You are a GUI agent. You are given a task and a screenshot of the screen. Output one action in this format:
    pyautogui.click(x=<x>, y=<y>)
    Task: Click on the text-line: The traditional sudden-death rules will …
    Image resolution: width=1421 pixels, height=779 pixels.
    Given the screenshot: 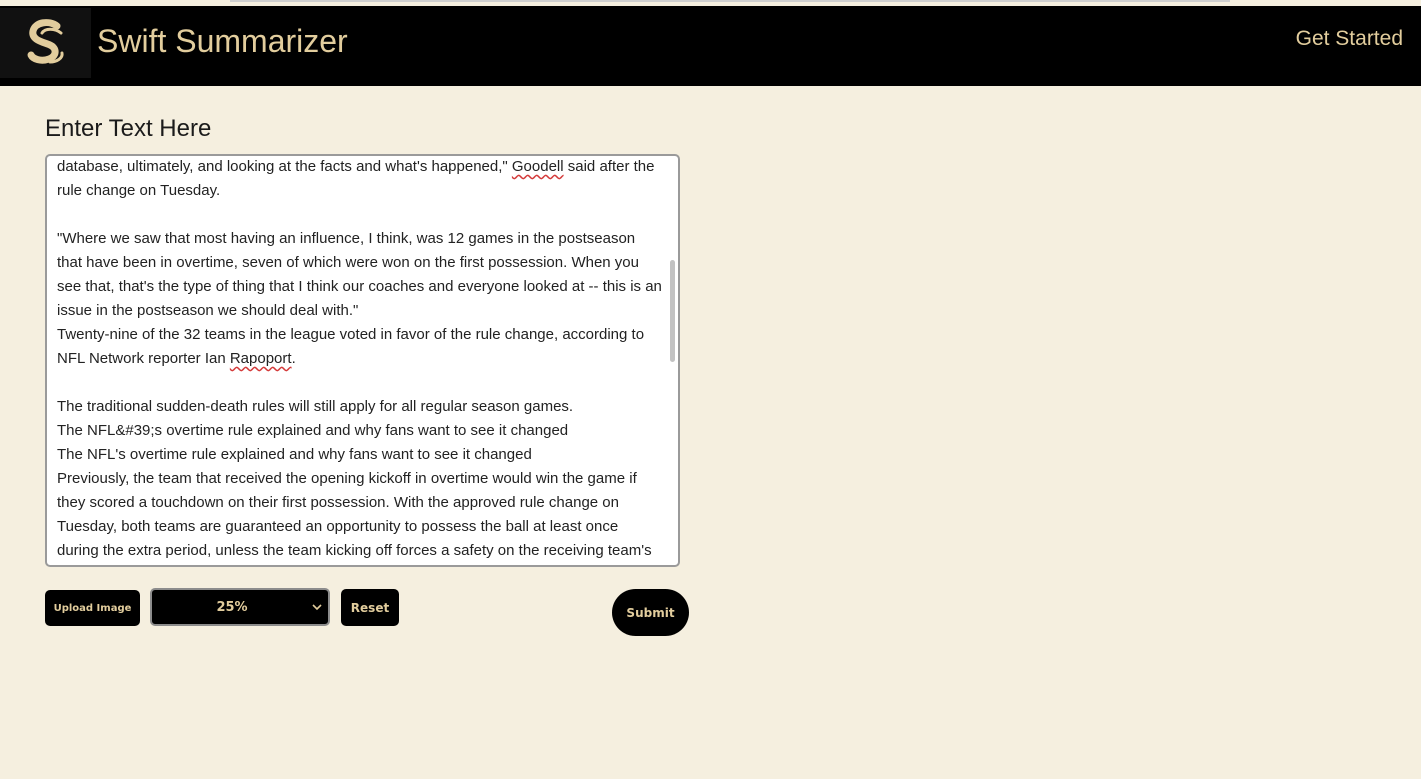 What is the action you would take?
    pyautogui.click(x=315, y=406)
    